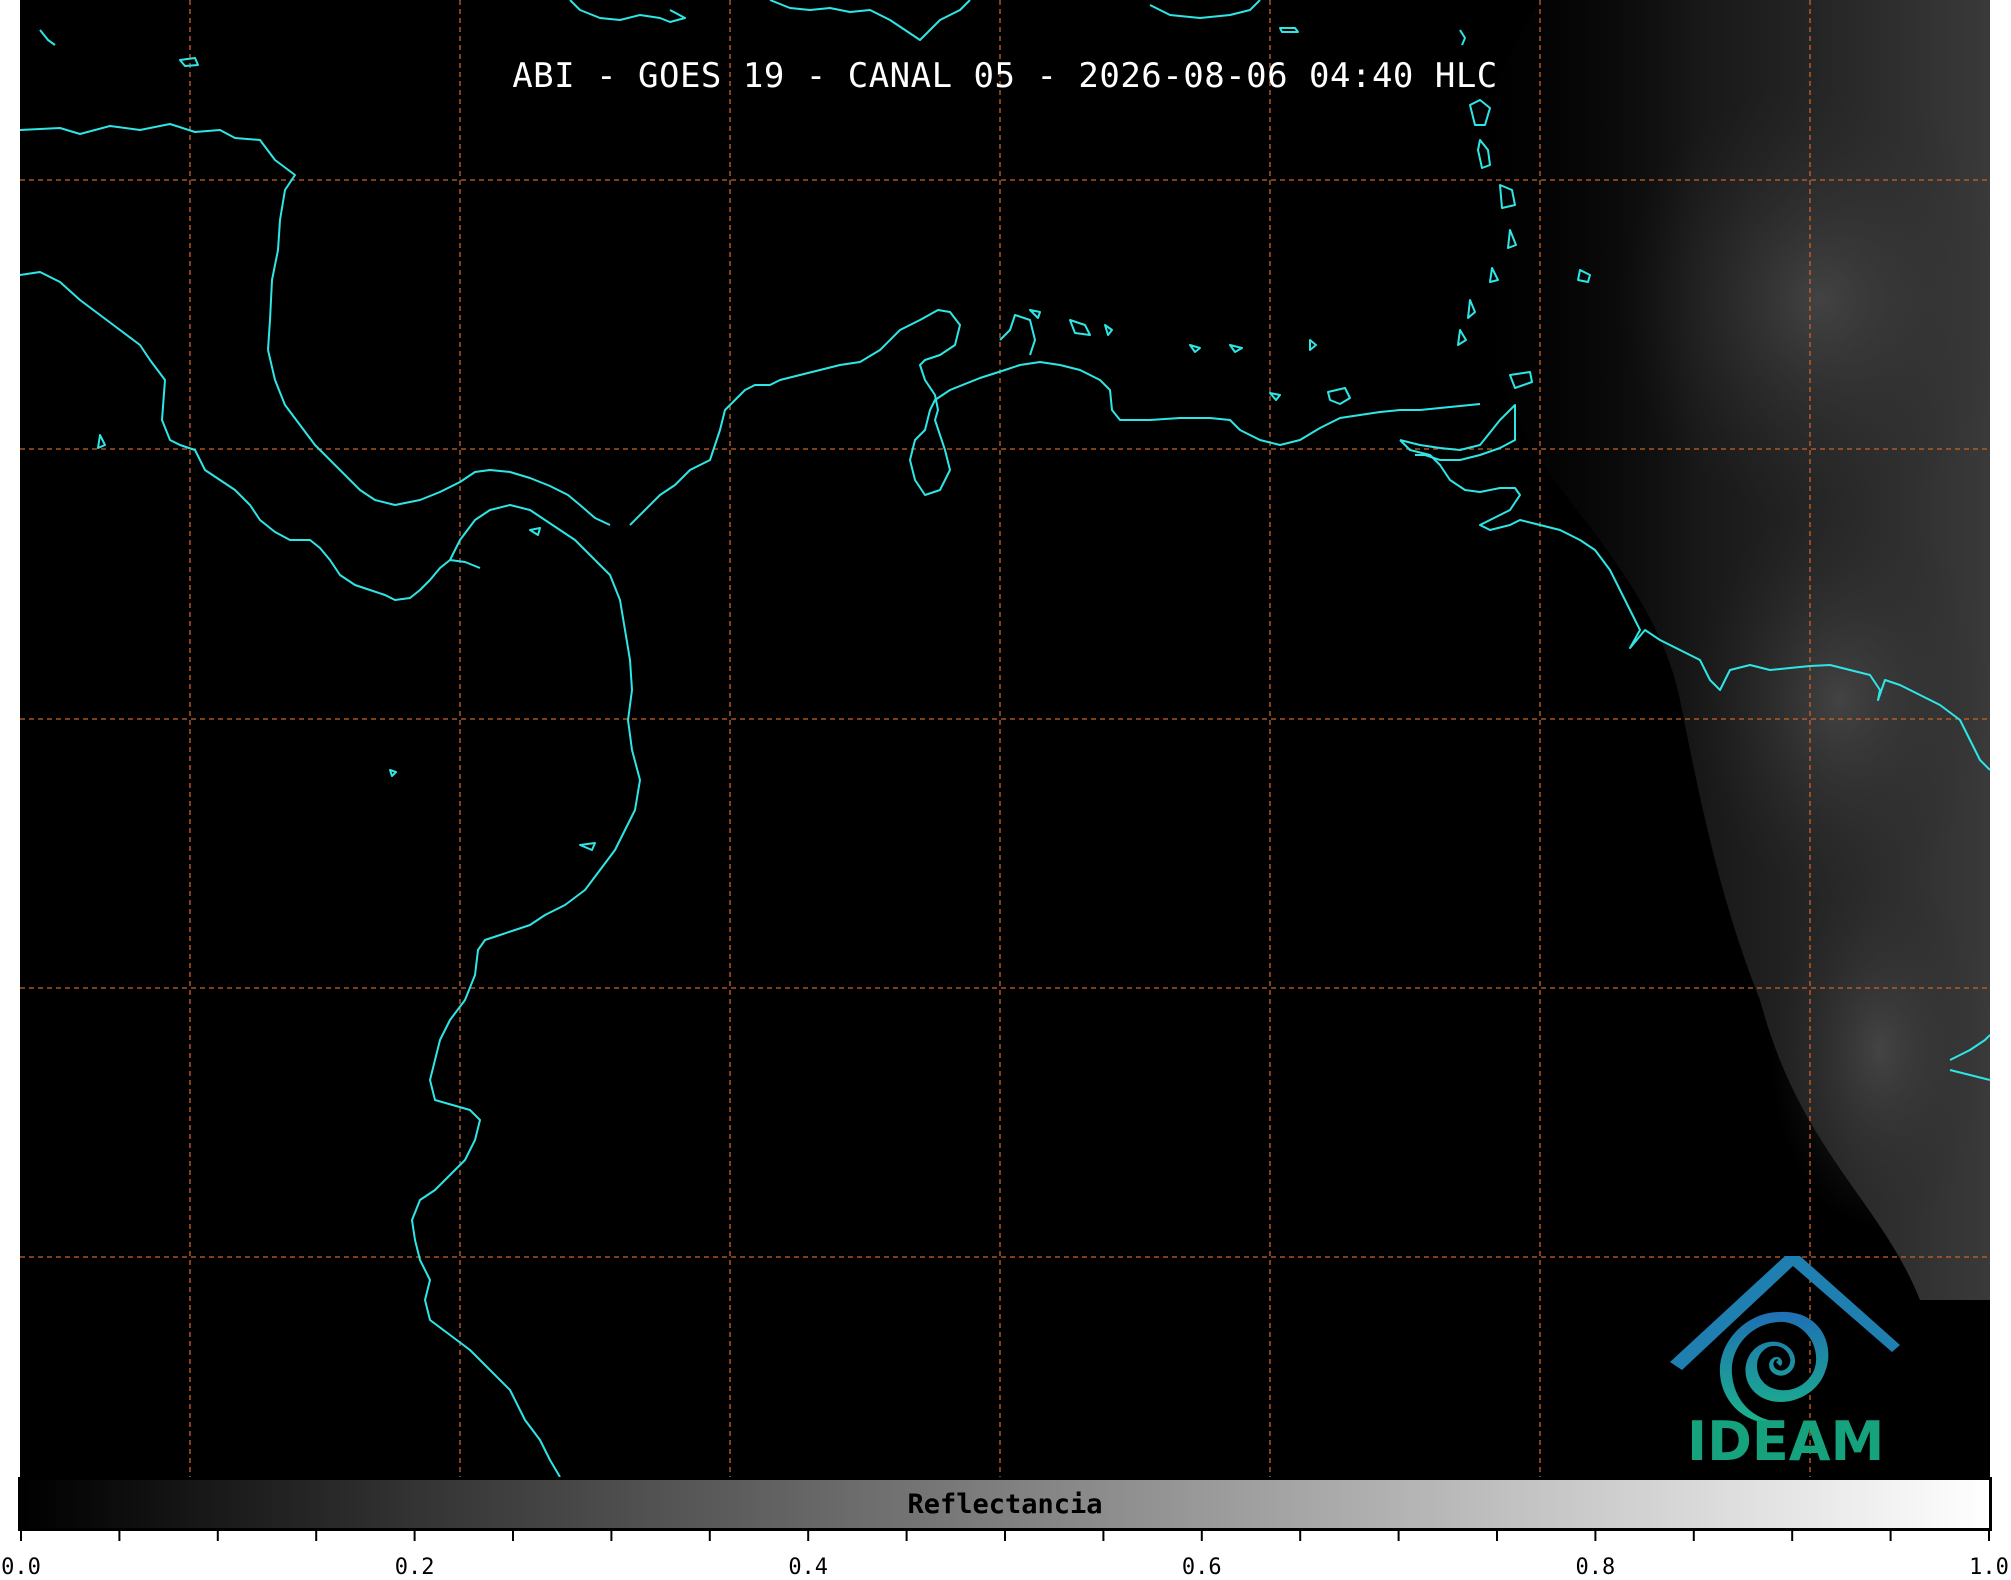 The image size is (2011, 1580). I want to click on island-margarita, so click(1339, 396).